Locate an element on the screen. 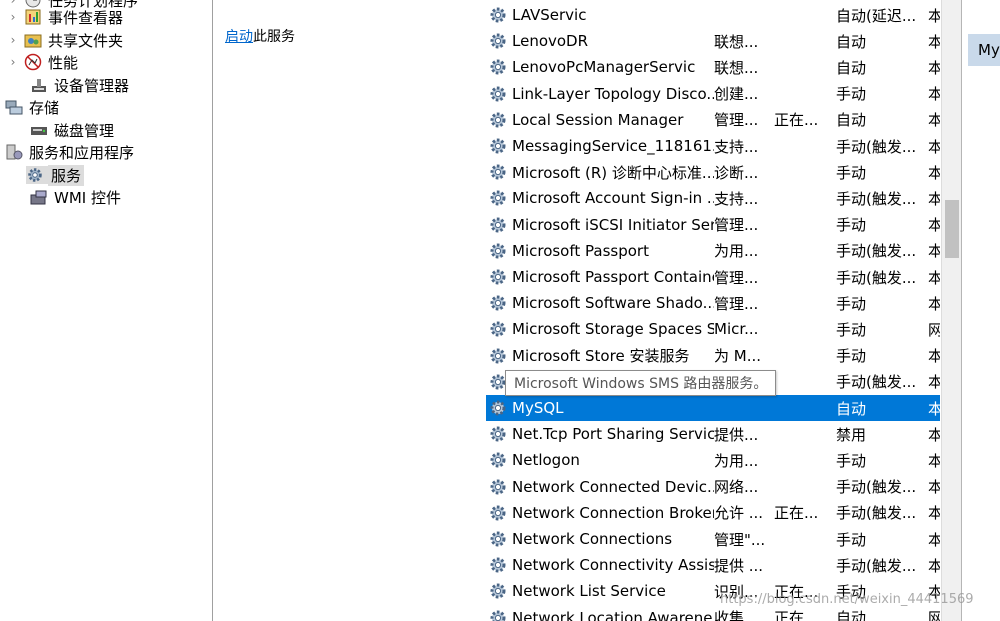 This screenshot has width=1000, height=621. service-row: Microsoft Store 安装服务 为 M... 手动 本 is located at coordinates (713, 356).